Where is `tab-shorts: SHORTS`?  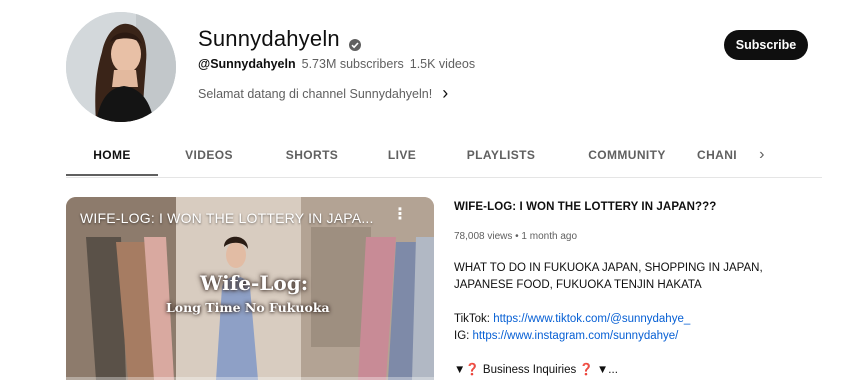 tab-shorts: SHORTS is located at coordinates (312, 155).